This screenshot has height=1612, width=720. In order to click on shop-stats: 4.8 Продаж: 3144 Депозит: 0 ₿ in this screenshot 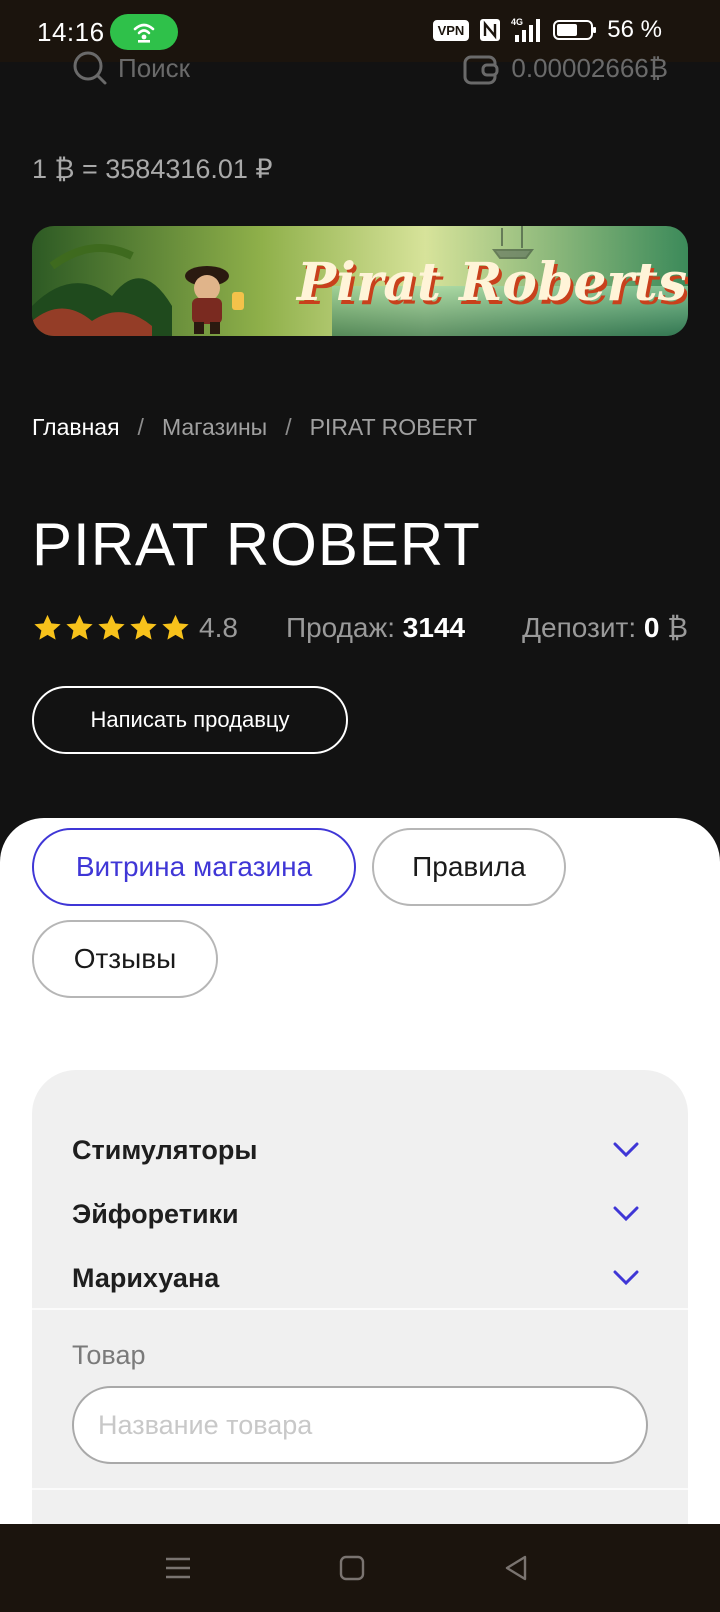, I will do `click(360, 628)`.